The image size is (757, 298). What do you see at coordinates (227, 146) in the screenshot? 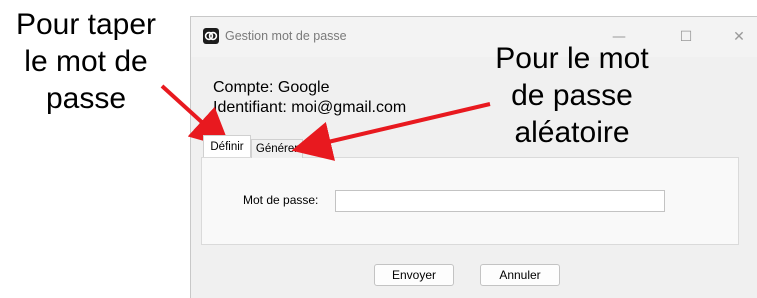
I see `tab-definir: Définir` at bounding box center [227, 146].